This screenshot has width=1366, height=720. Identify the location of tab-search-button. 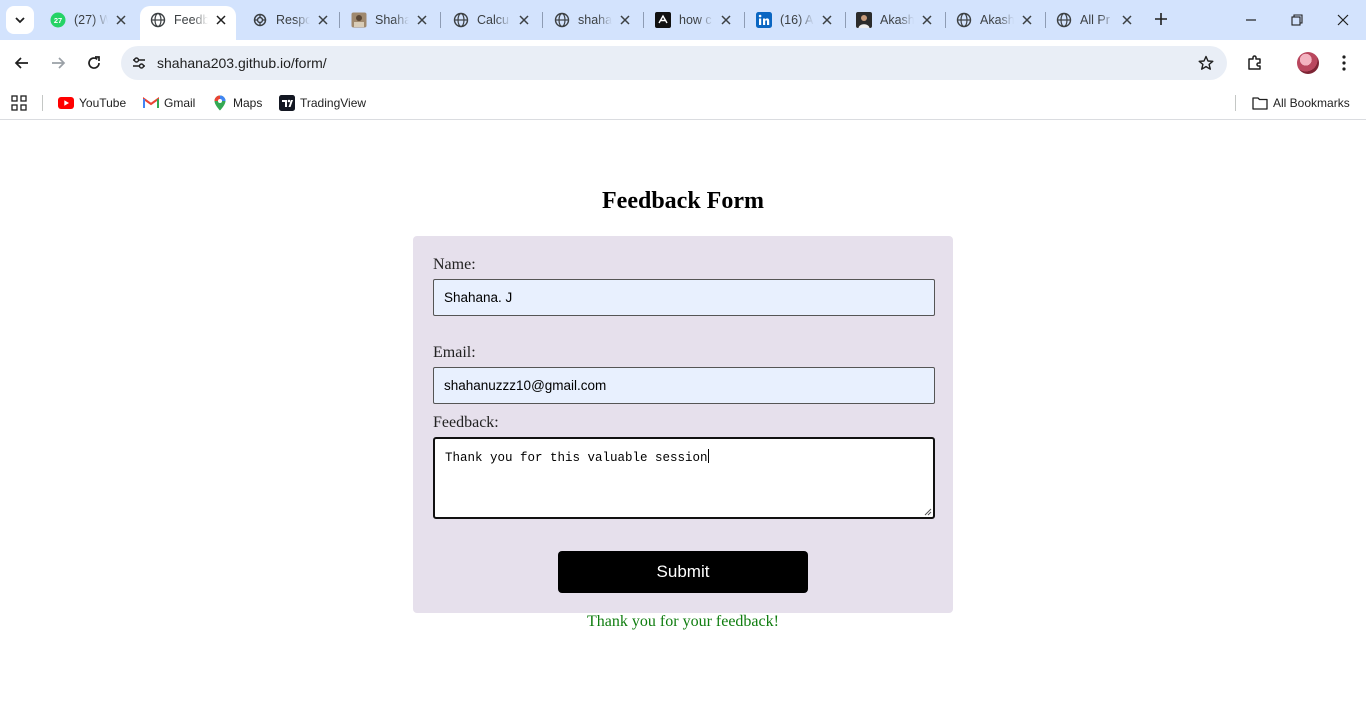
(20, 20).